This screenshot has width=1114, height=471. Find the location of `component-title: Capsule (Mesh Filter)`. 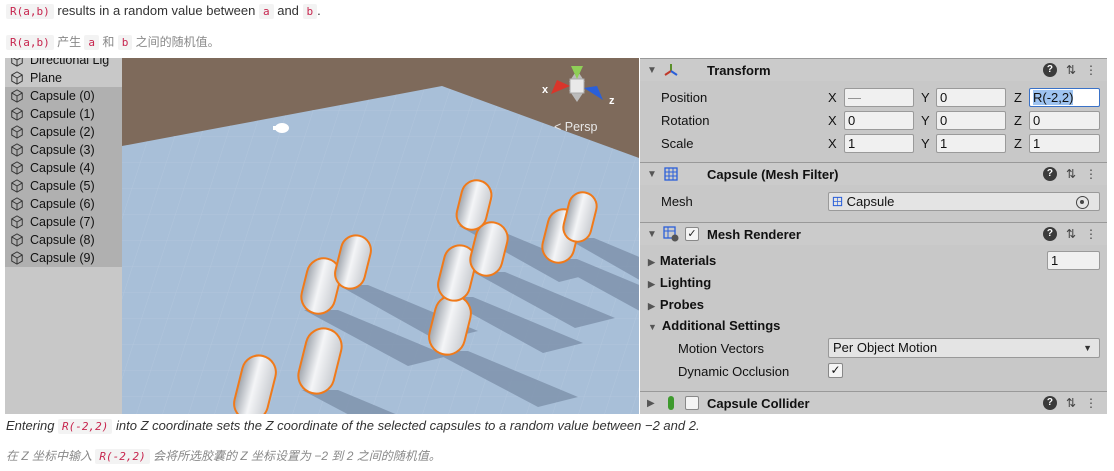

component-title: Capsule (Mesh Filter) is located at coordinates (773, 174).